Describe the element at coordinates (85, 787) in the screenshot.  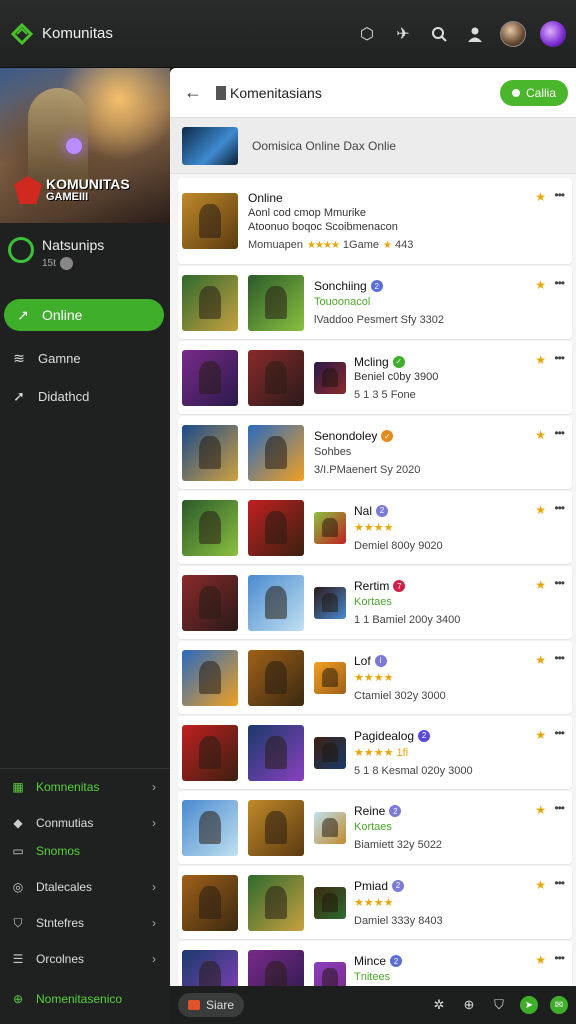
I see `sidebar-item-komnenitas: ▦ Komnenitas ›` at that location.